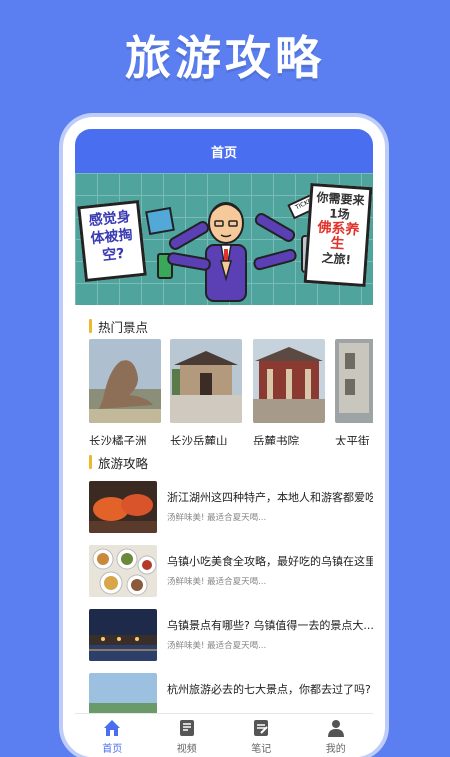  I want to click on guide-title: 浙江湖州这四种特产，本地人和游客都爱吃, so click(270, 497).